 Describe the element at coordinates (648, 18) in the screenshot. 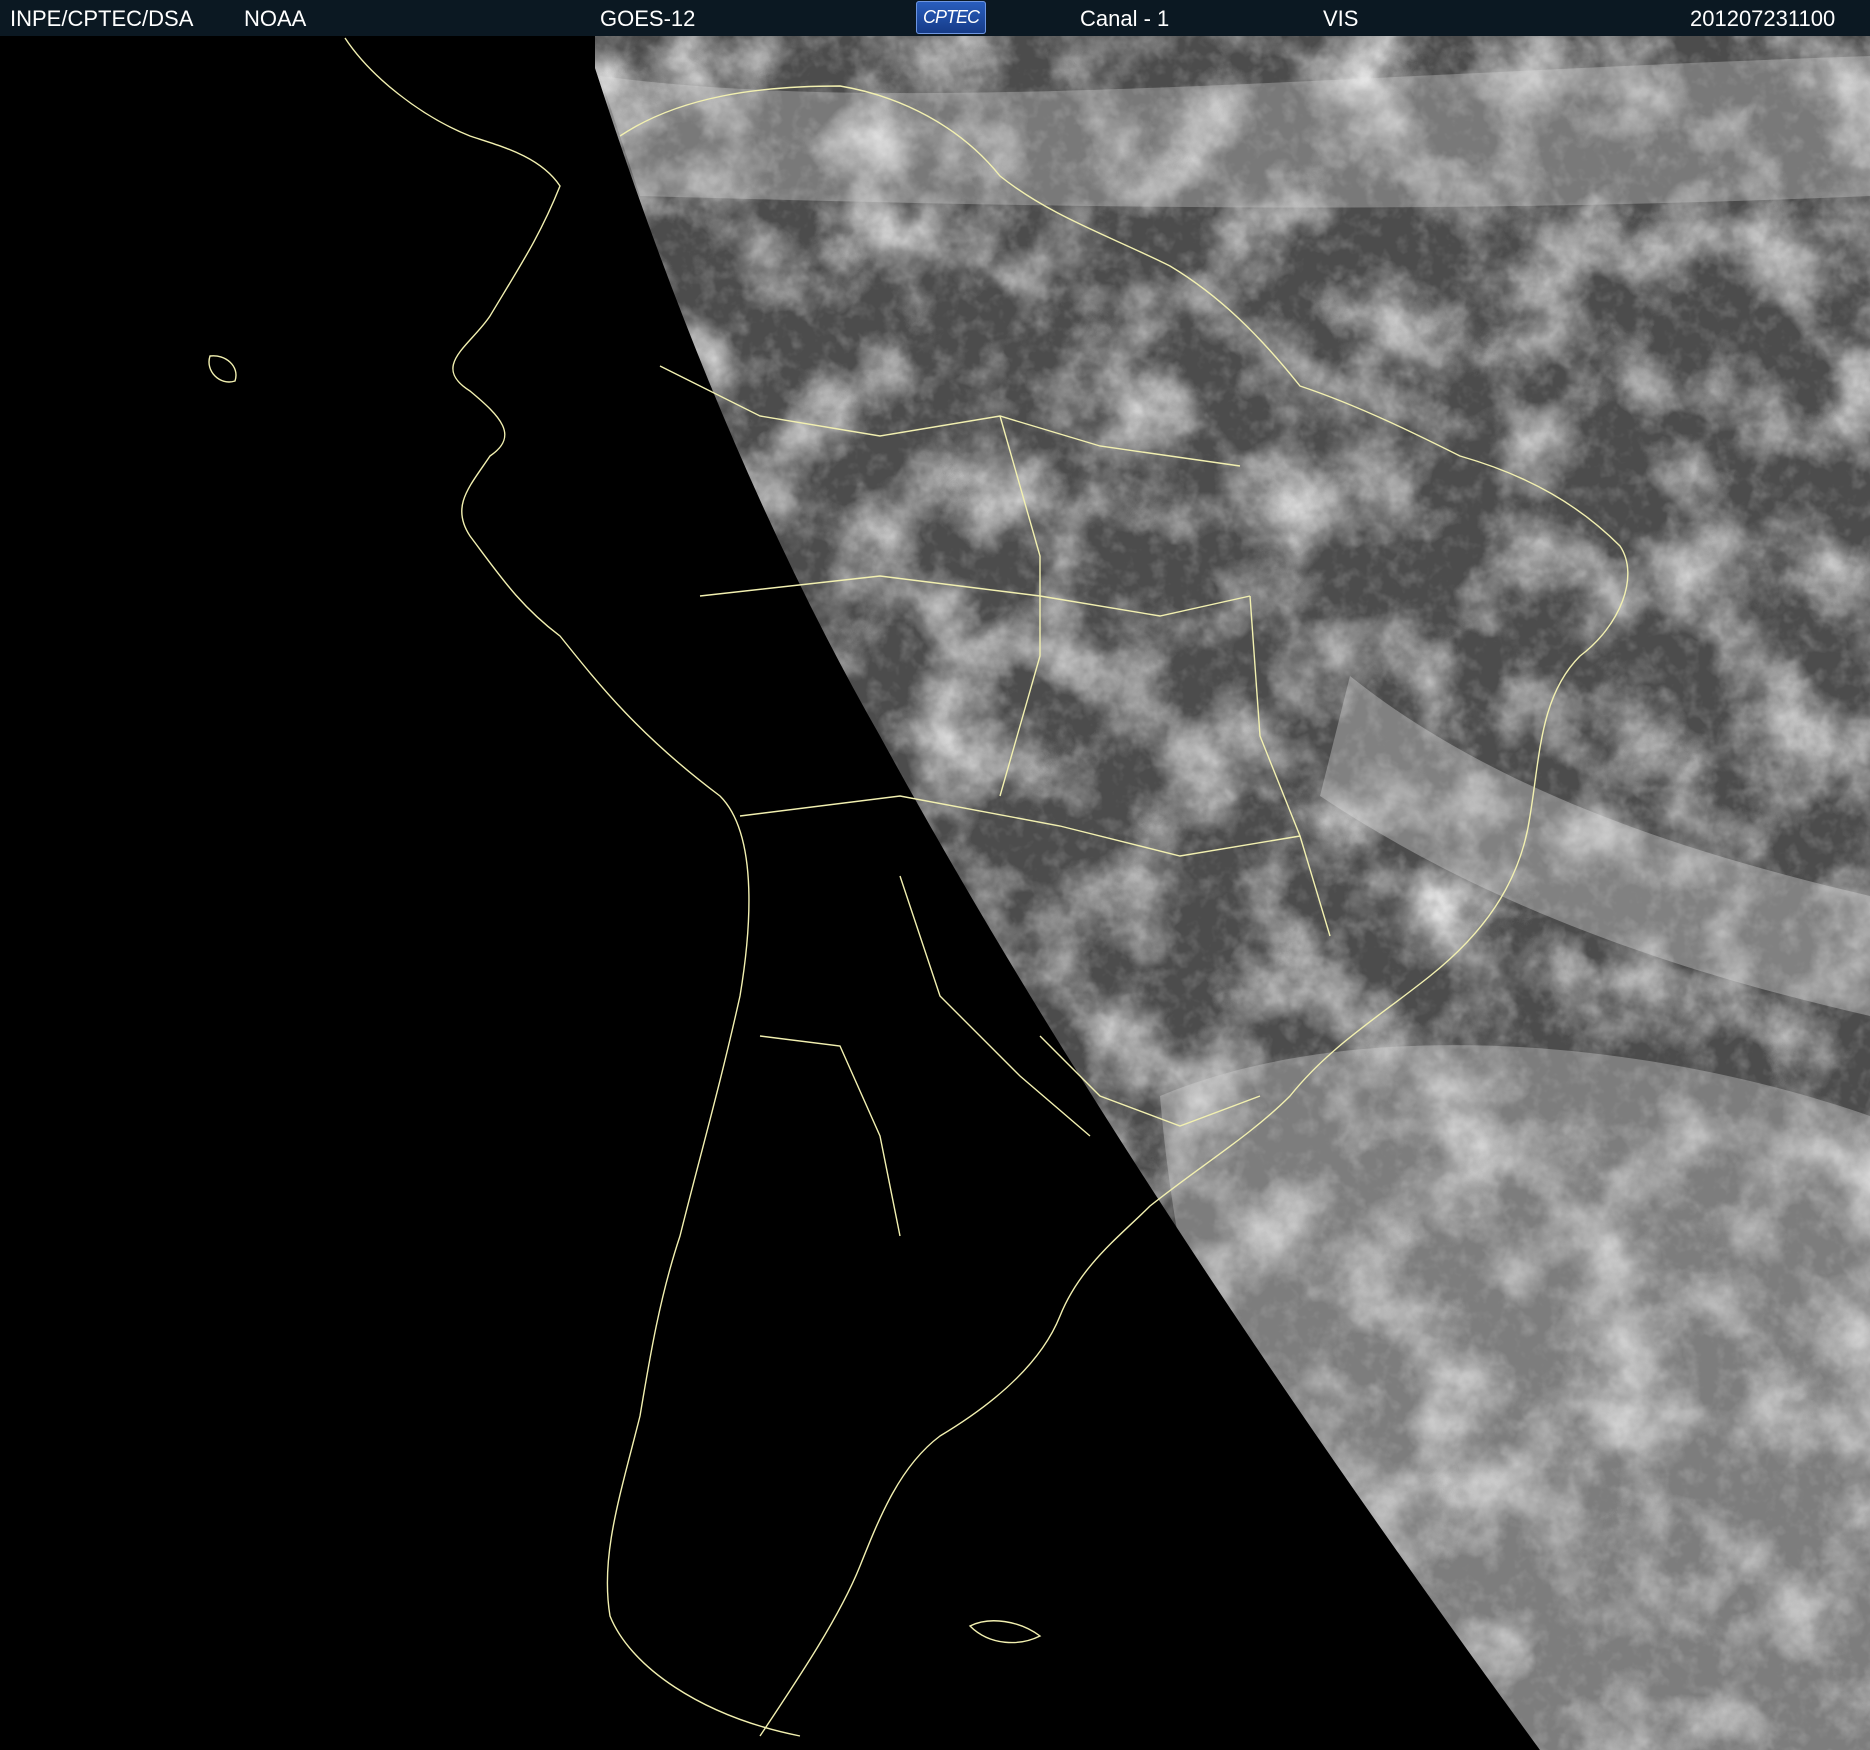

I see `satellite-label: GOES-12` at that location.